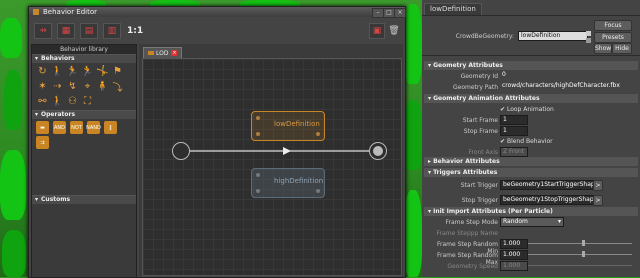  What do you see at coordinates (42, 127) in the screenshot?
I see `folder-operator-icon: ▬` at bounding box center [42, 127].